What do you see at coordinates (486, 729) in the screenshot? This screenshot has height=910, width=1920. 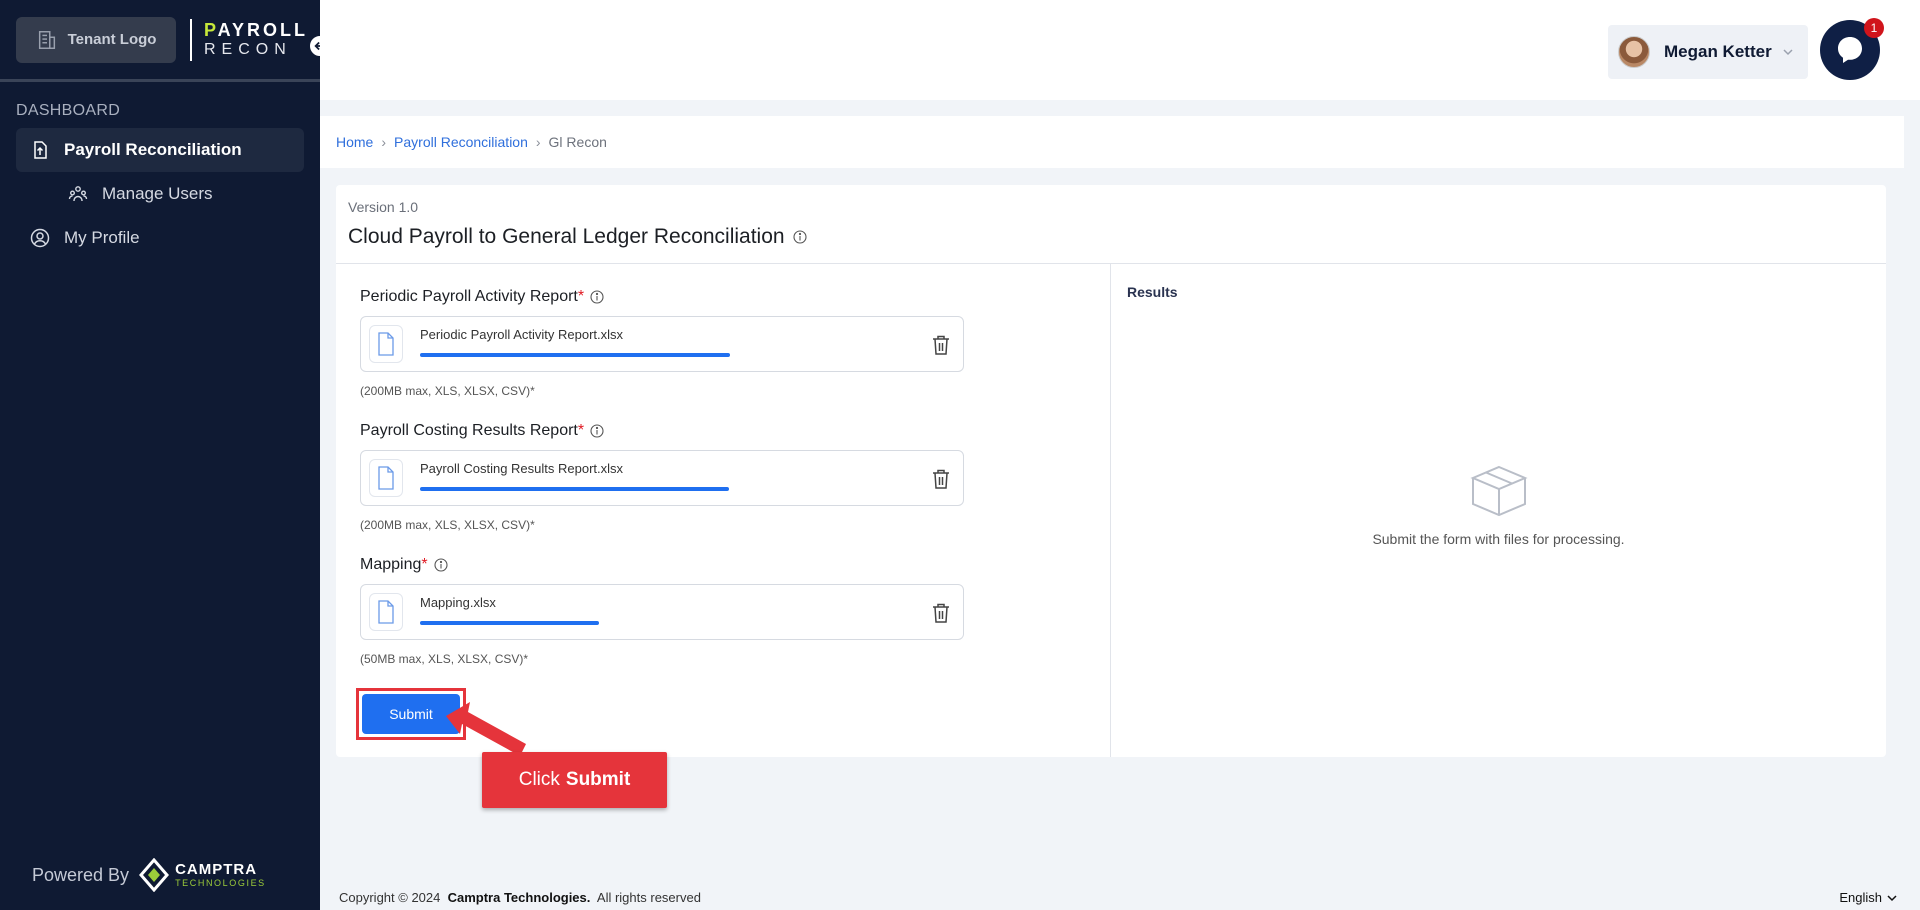 I see `callout-arrow-icon` at bounding box center [486, 729].